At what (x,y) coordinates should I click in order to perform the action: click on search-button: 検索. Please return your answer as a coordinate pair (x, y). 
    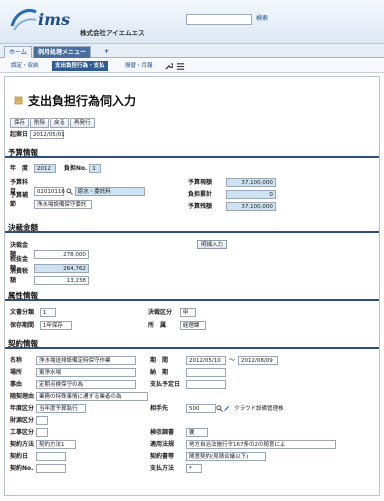
    Looking at the image, I should click on (262, 19).